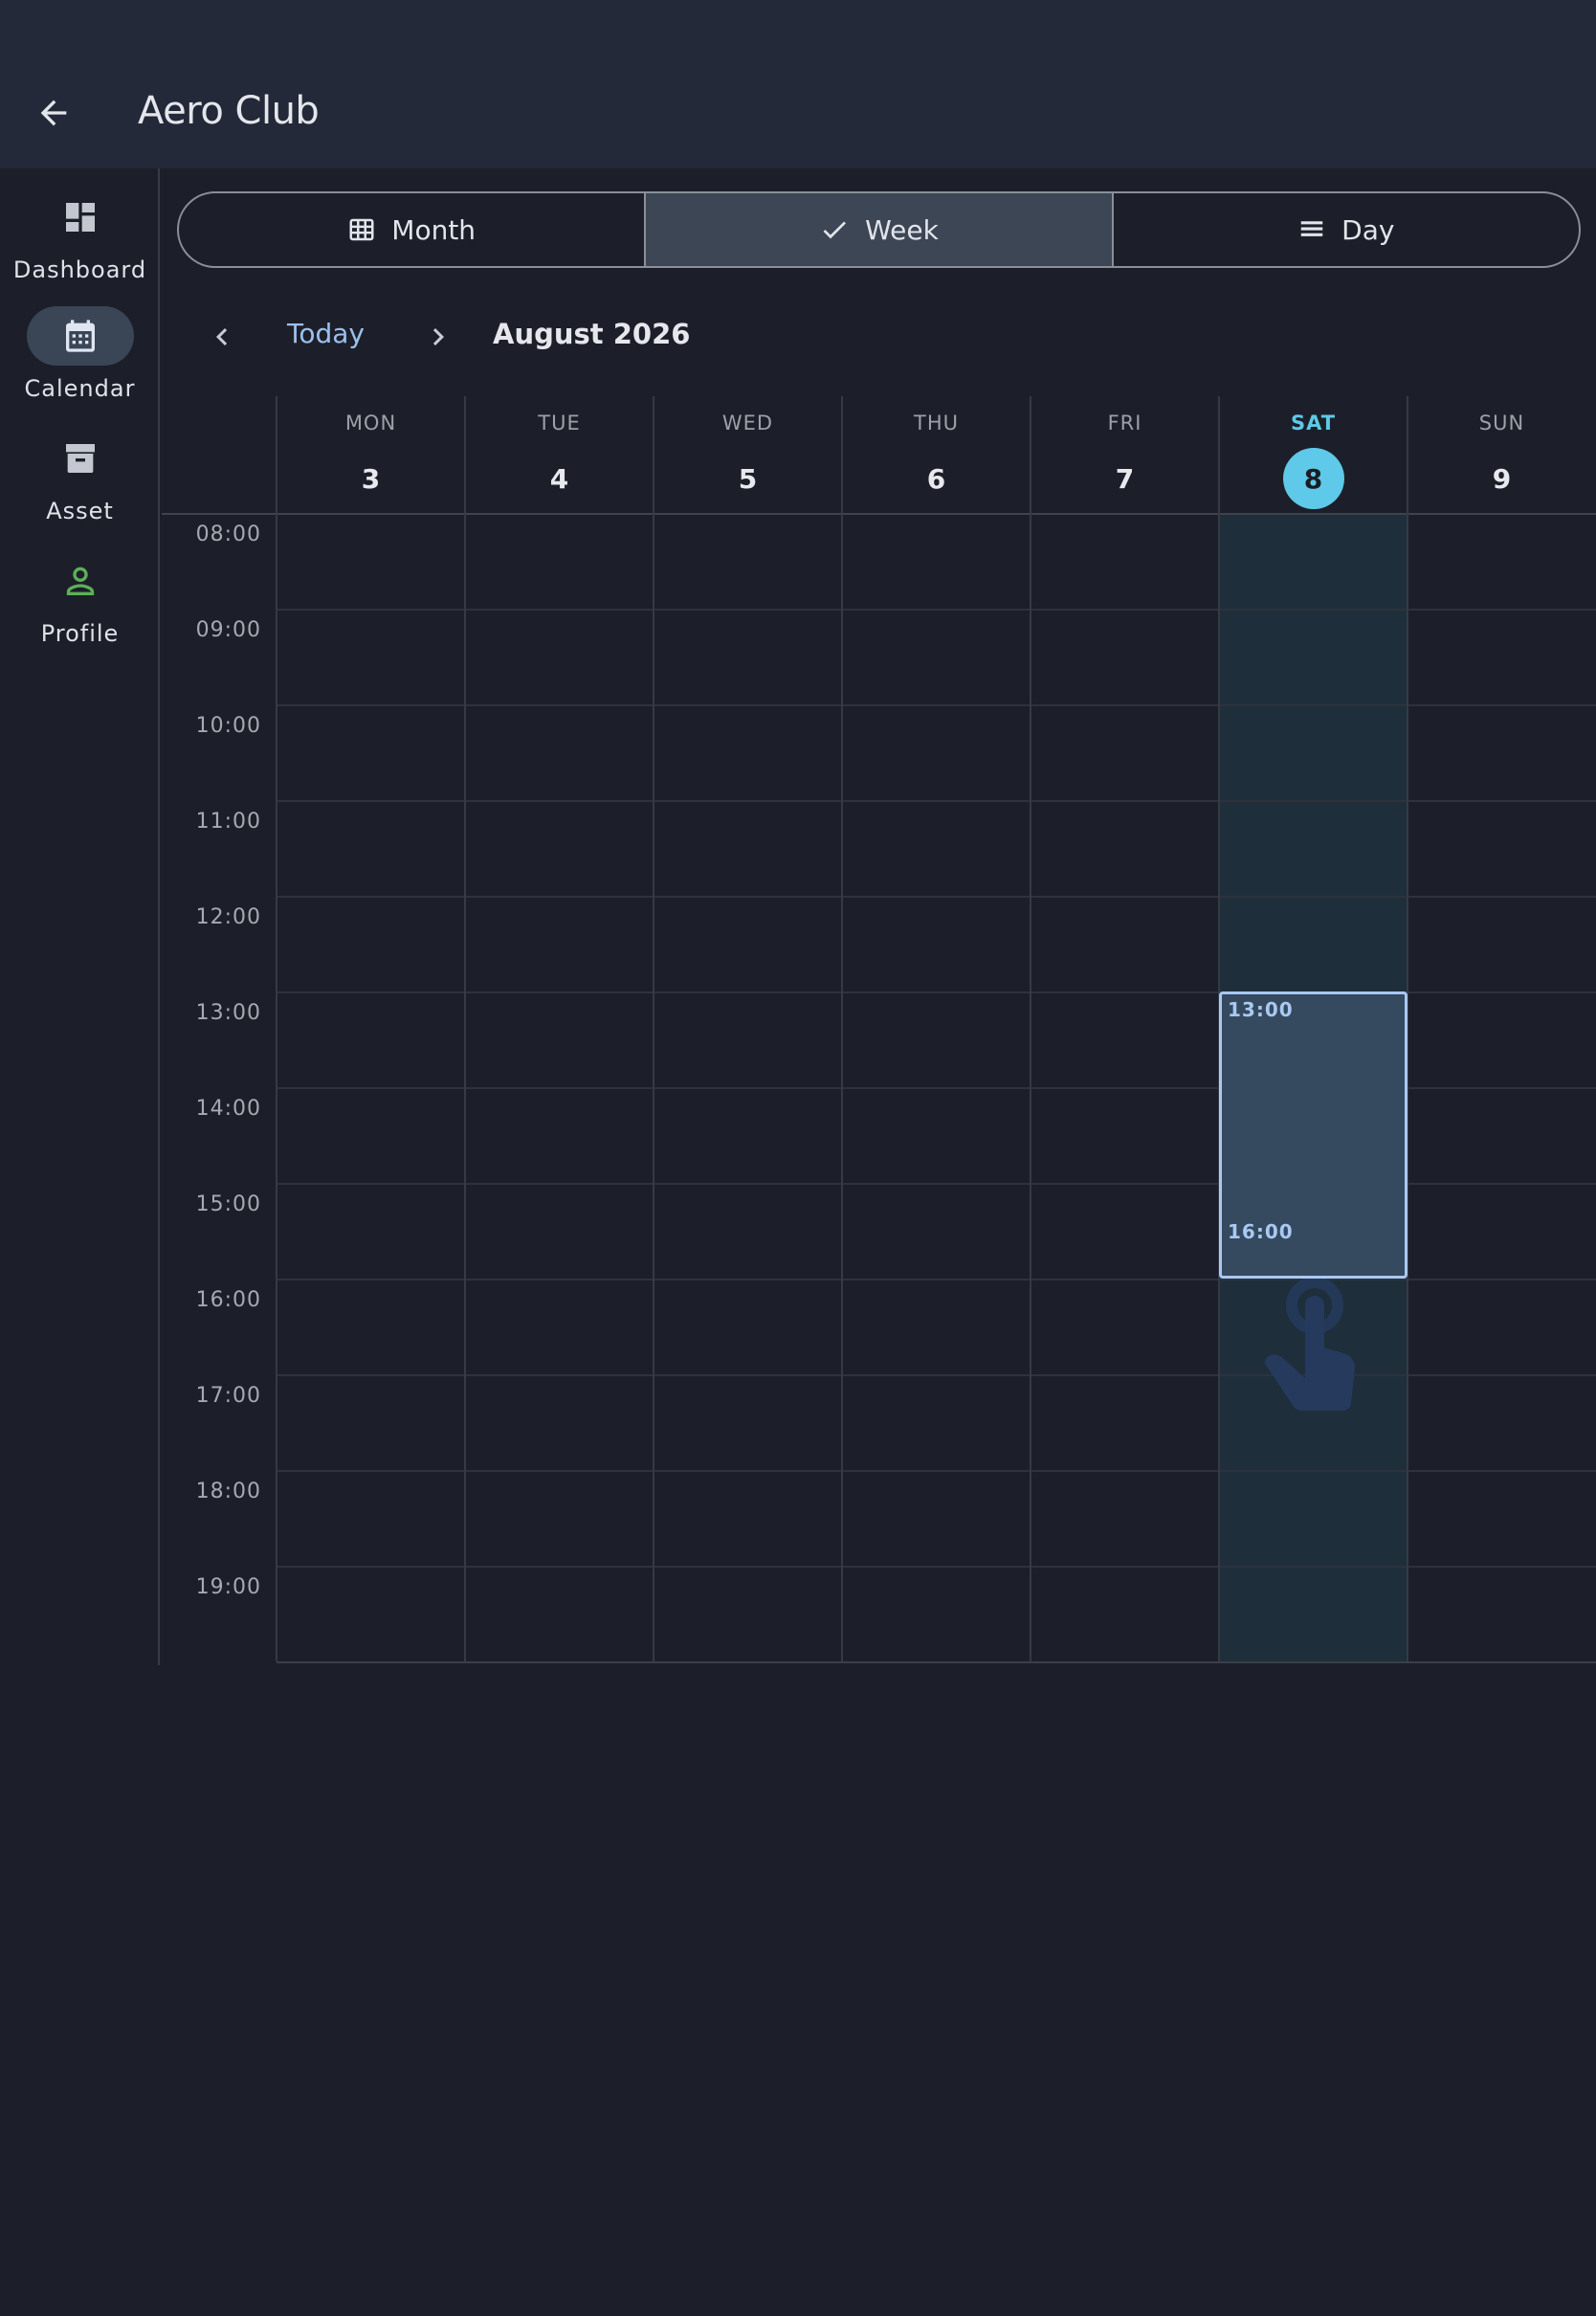  Describe the element at coordinates (228, 917) in the screenshot. I see `hour-label: 12:00` at that location.